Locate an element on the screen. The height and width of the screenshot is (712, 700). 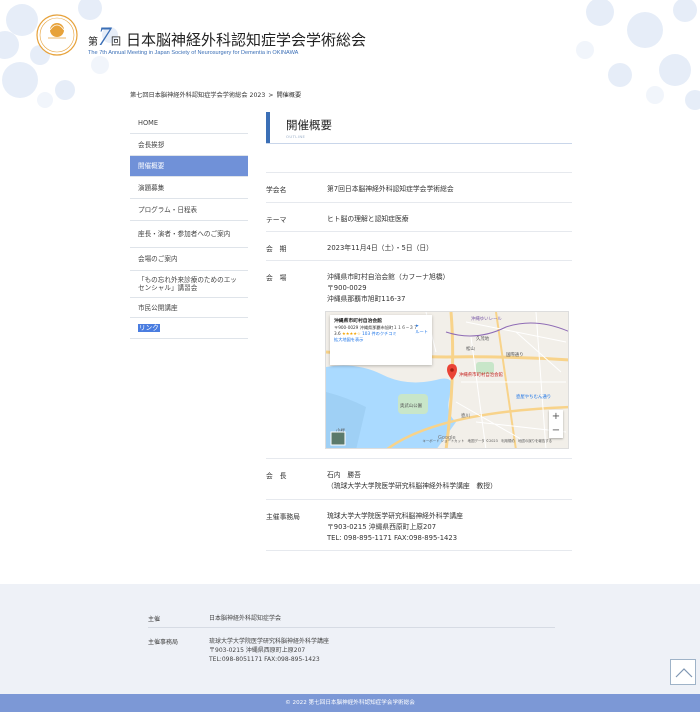
sidebar-item-seminar: 「もの忘れ外来診療のためのエッセンシャル」講習会 is located at coordinates (189, 284).